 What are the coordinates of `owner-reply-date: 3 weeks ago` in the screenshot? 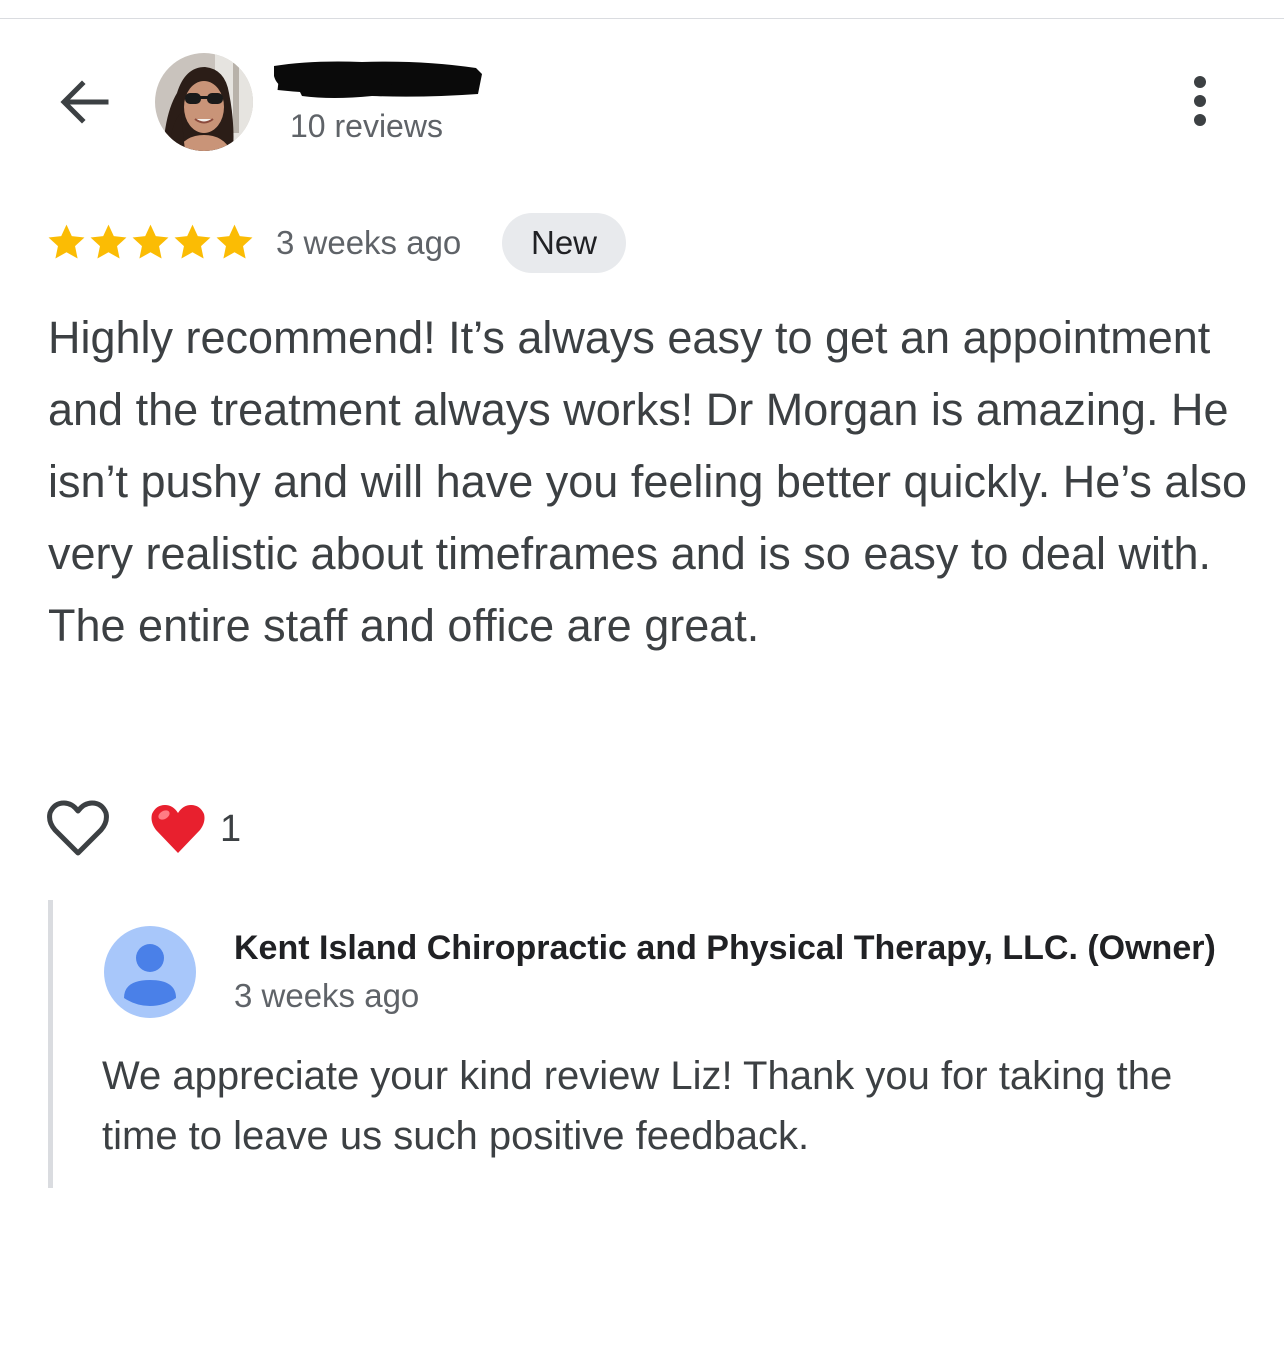 It's located at (327, 995).